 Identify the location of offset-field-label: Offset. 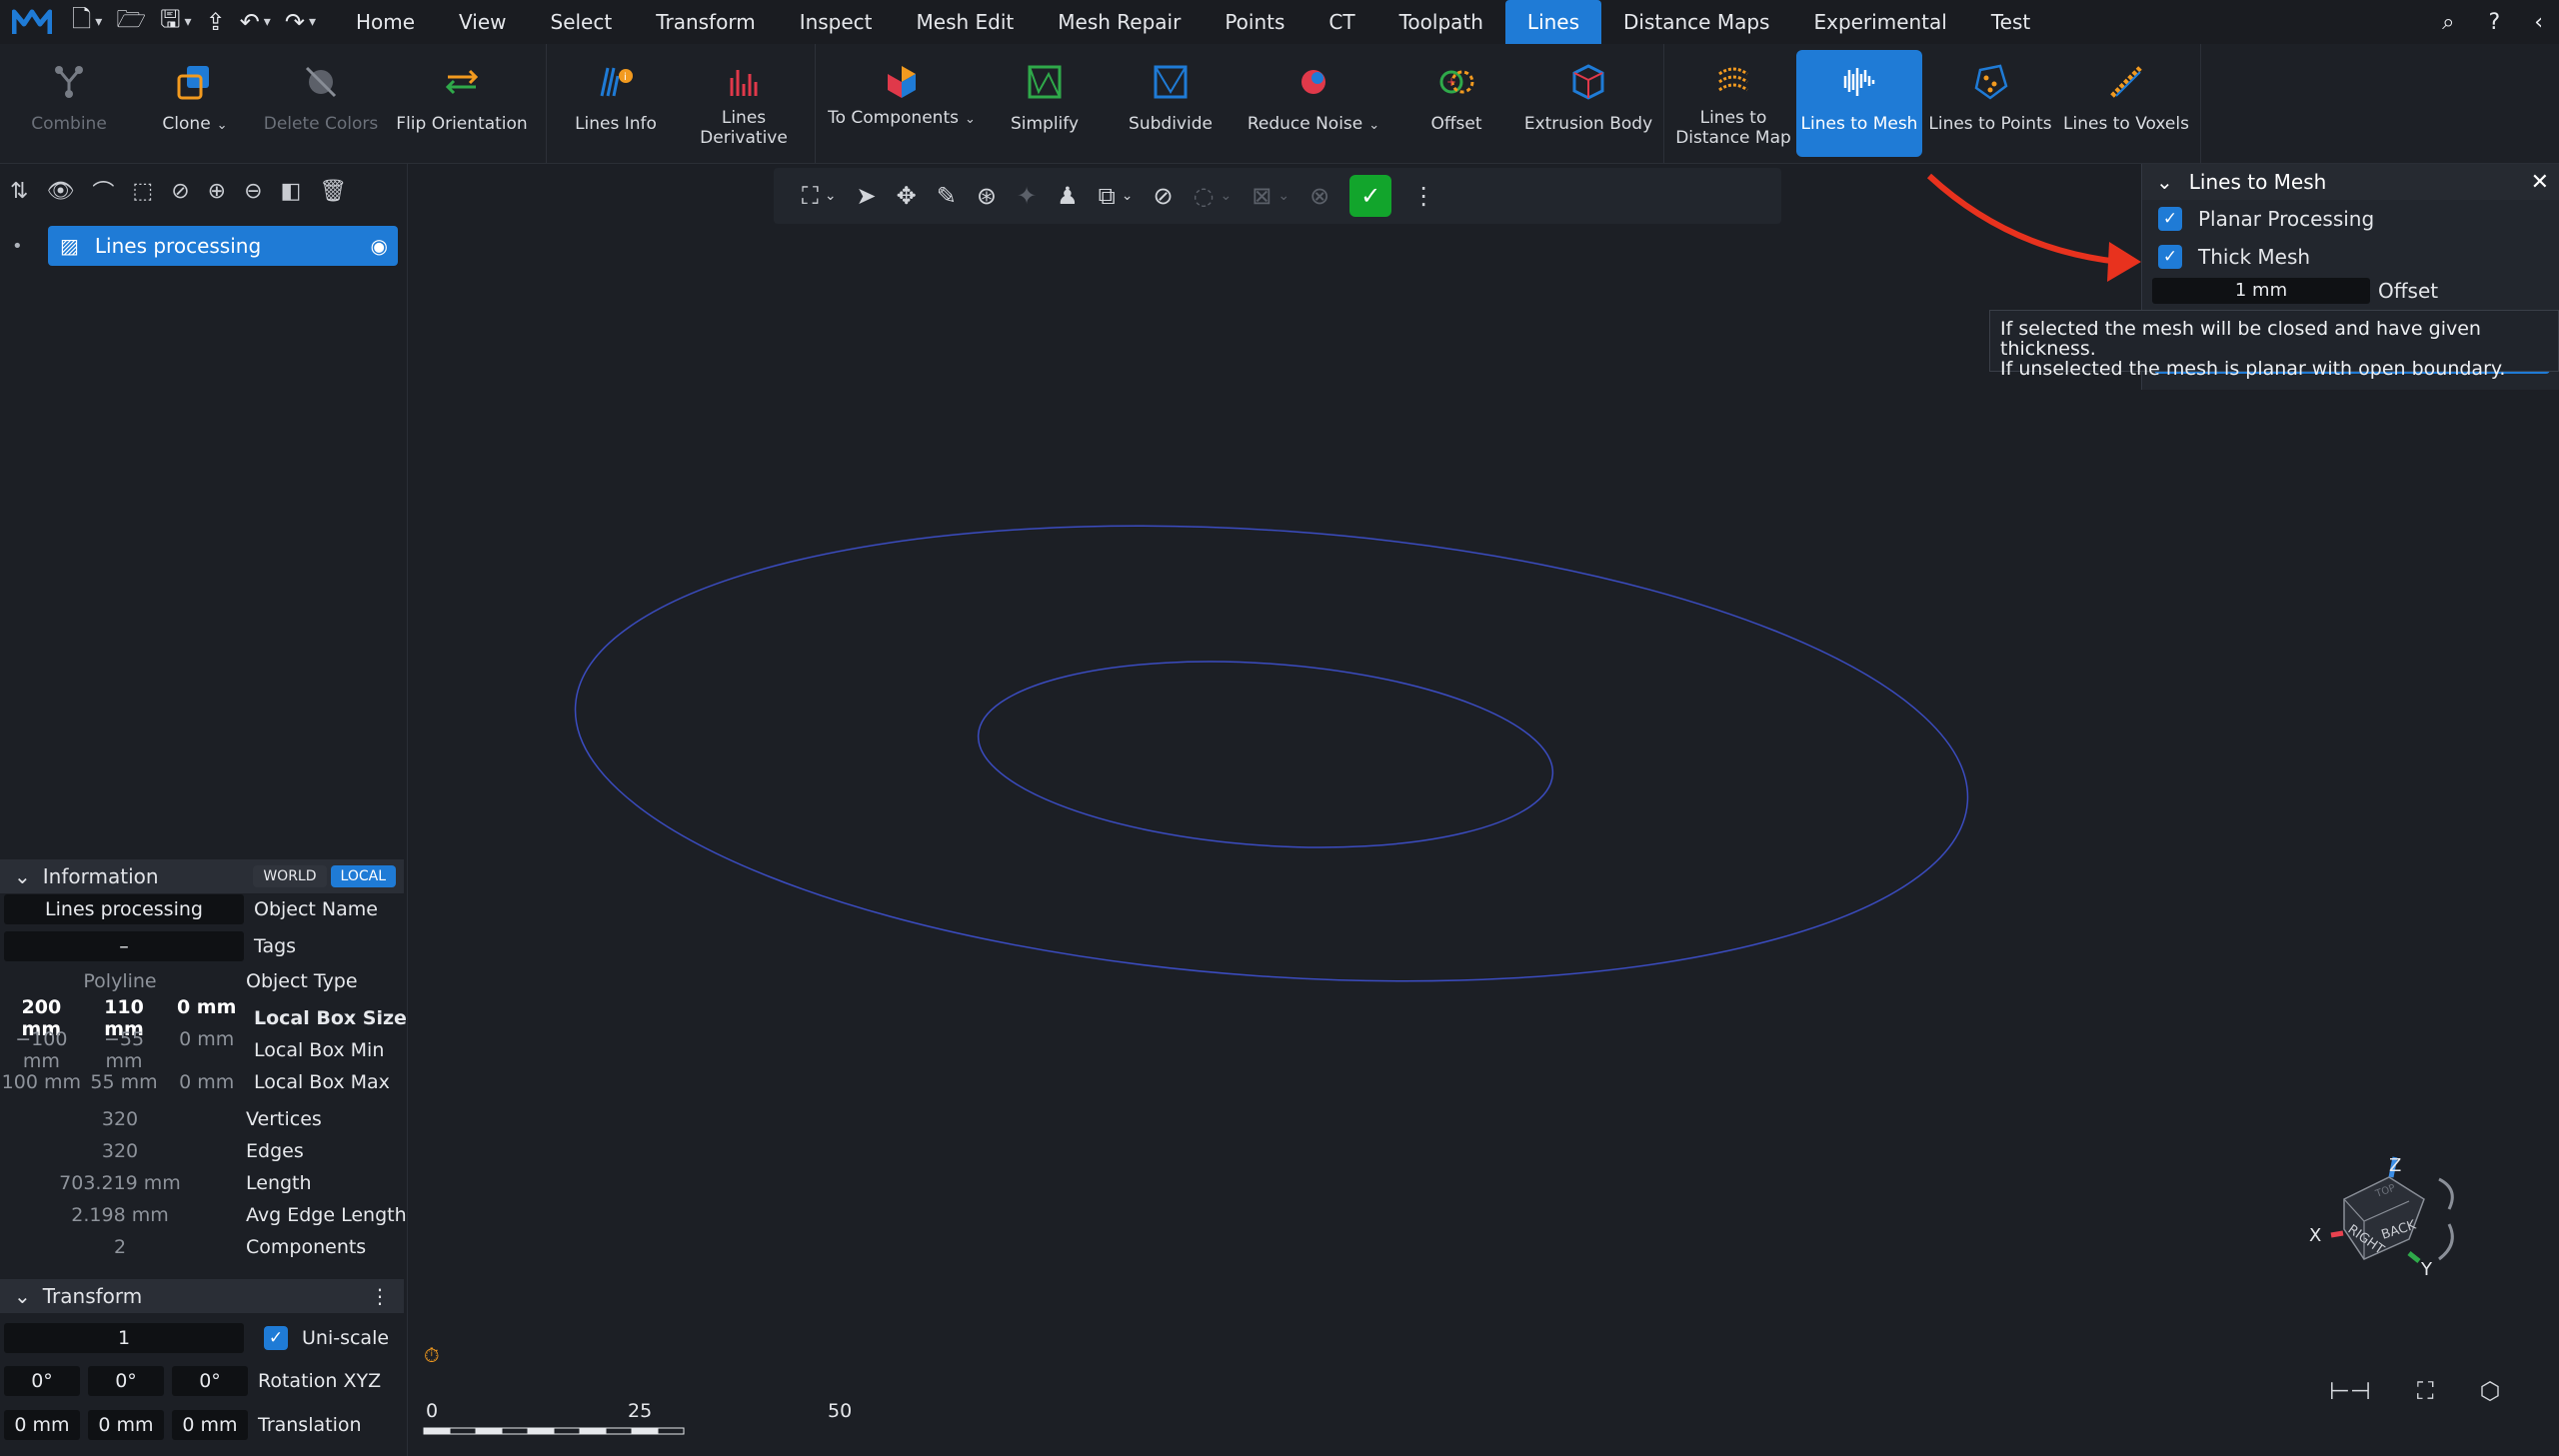
(2408, 291).